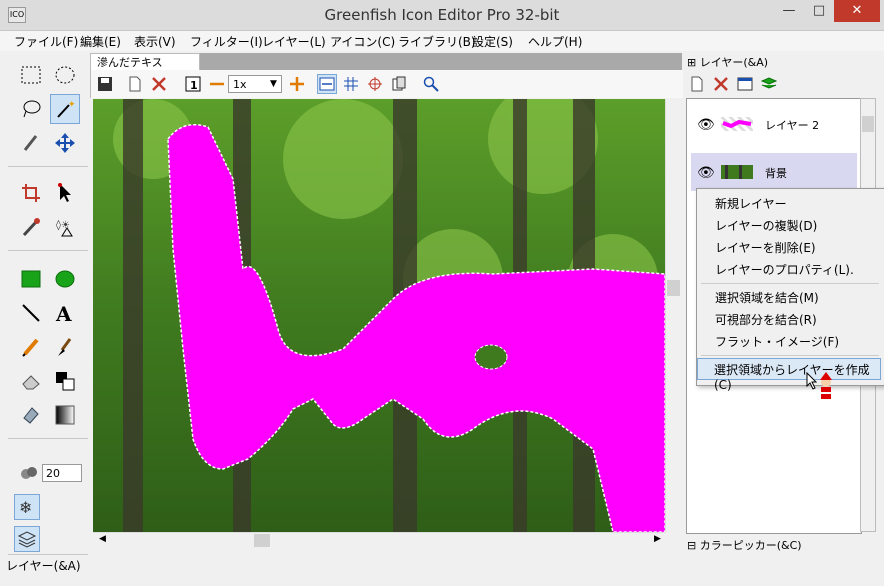 The height and width of the screenshot is (586, 884). What do you see at coordinates (399, 84) in the screenshot?
I see `preview-icon` at bounding box center [399, 84].